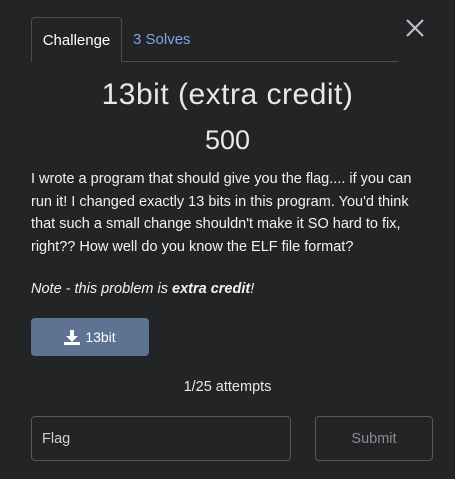  What do you see at coordinates (252, 289) in the screenshot?
I see `note-suffix: !` at bounding box center [252, 289].